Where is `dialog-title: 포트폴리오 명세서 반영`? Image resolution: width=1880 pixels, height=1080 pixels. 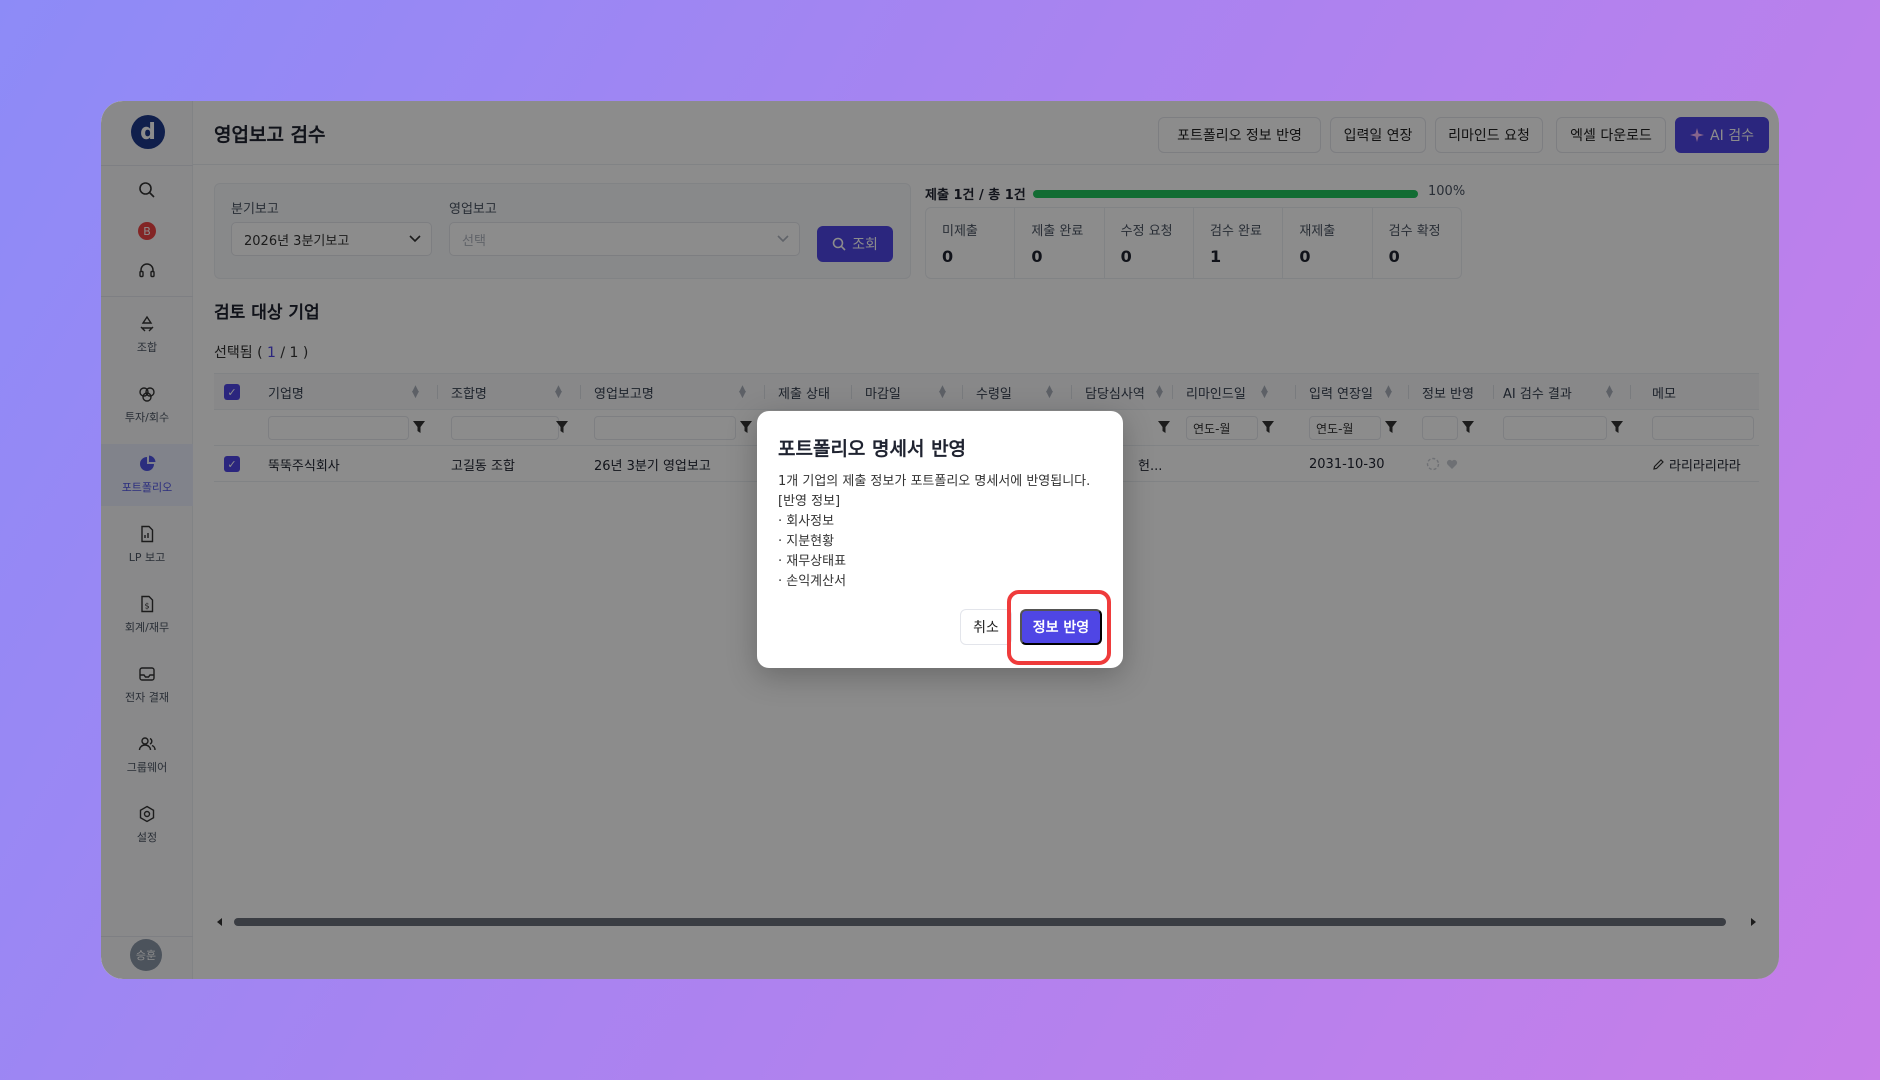
dialog-title: 포트폴리오 명세서 반영 is located at coordinates (872, 449).